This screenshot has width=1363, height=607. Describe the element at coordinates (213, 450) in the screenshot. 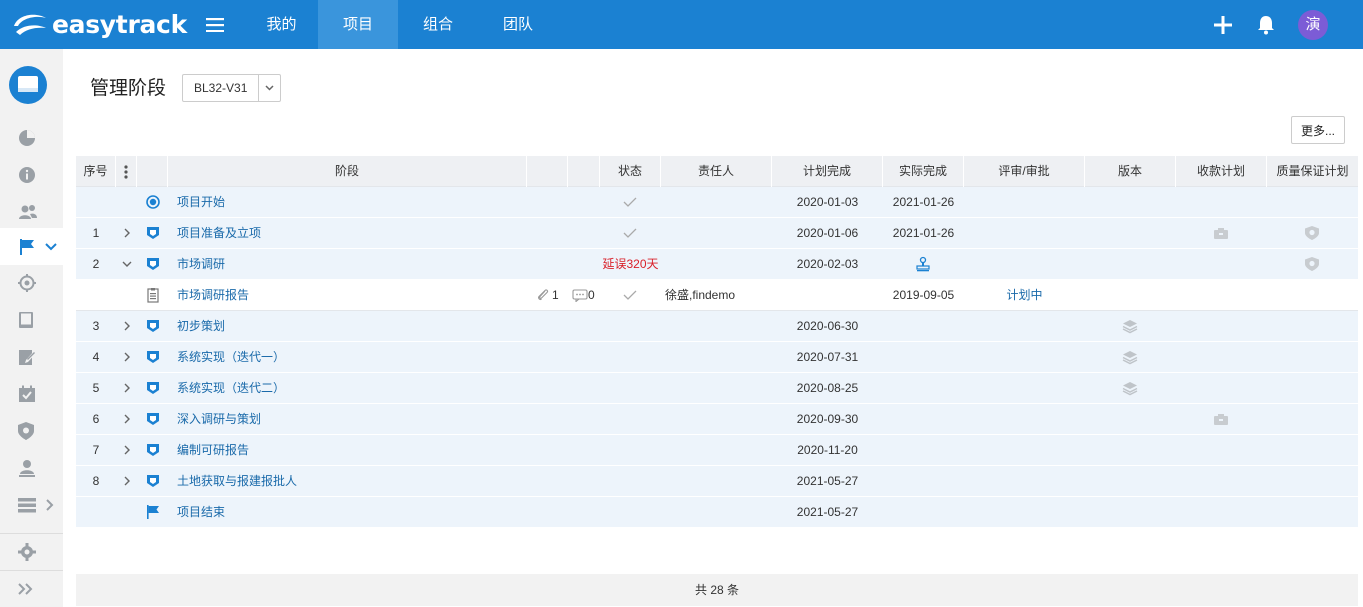

I see `stage-name-link: 编制可研报告` at that location.